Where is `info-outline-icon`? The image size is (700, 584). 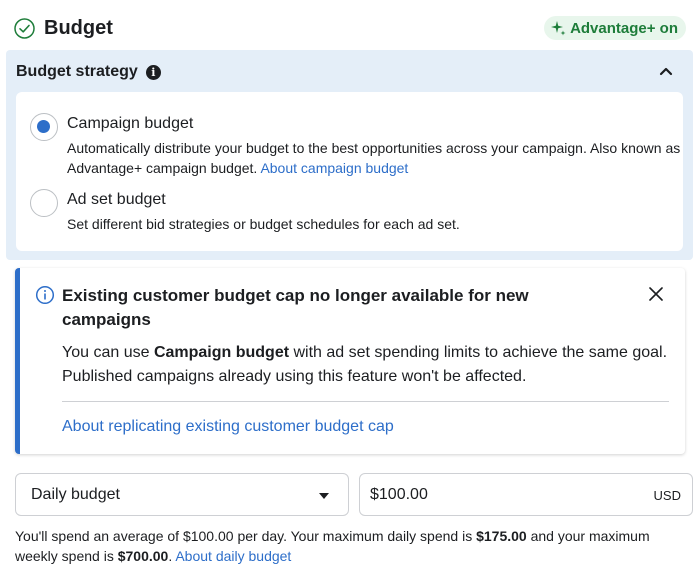
info-outline-icon is located at coordinates (45, 295).